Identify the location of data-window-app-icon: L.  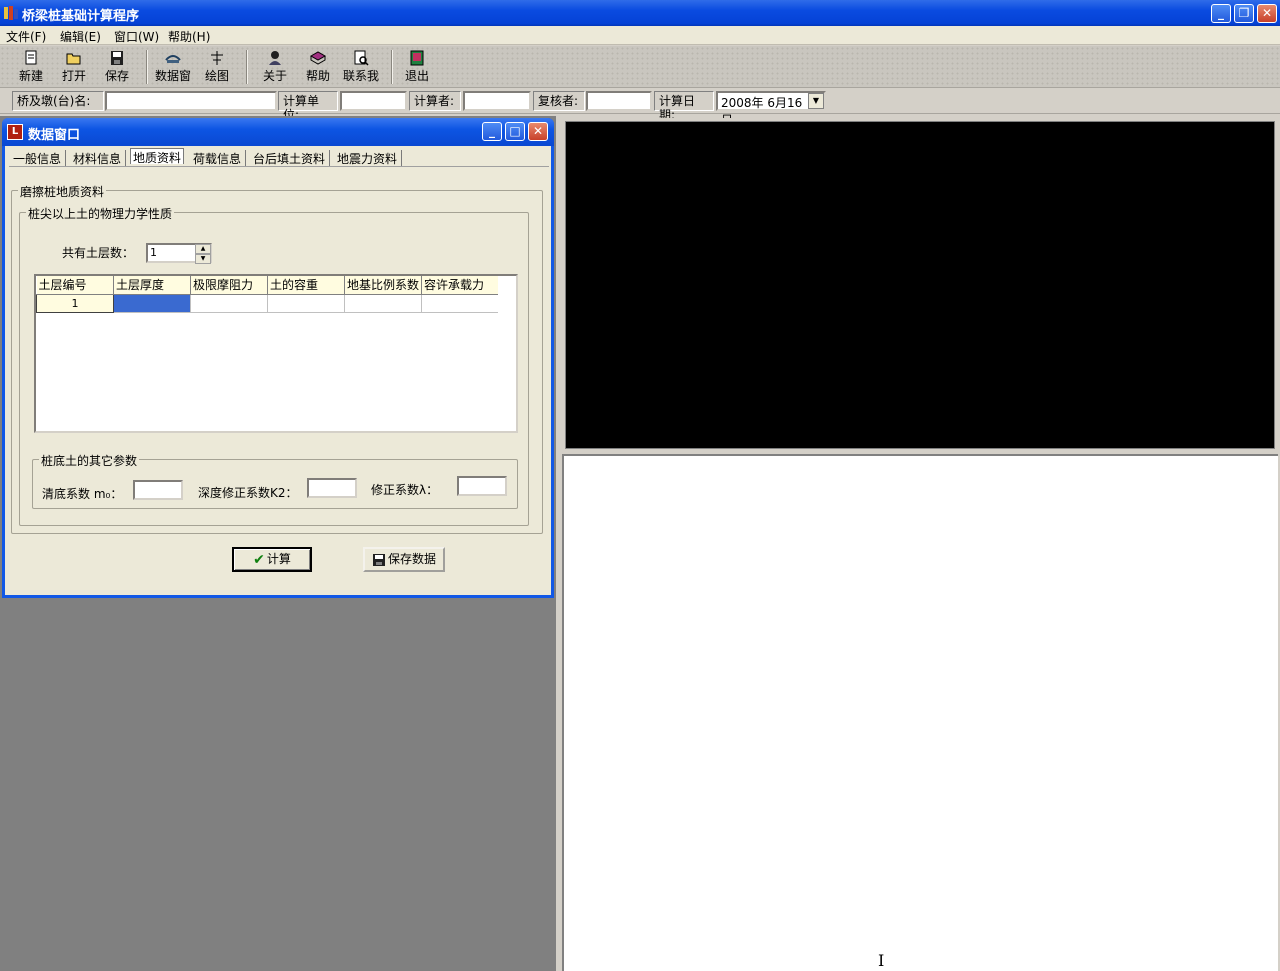
(15, 132).